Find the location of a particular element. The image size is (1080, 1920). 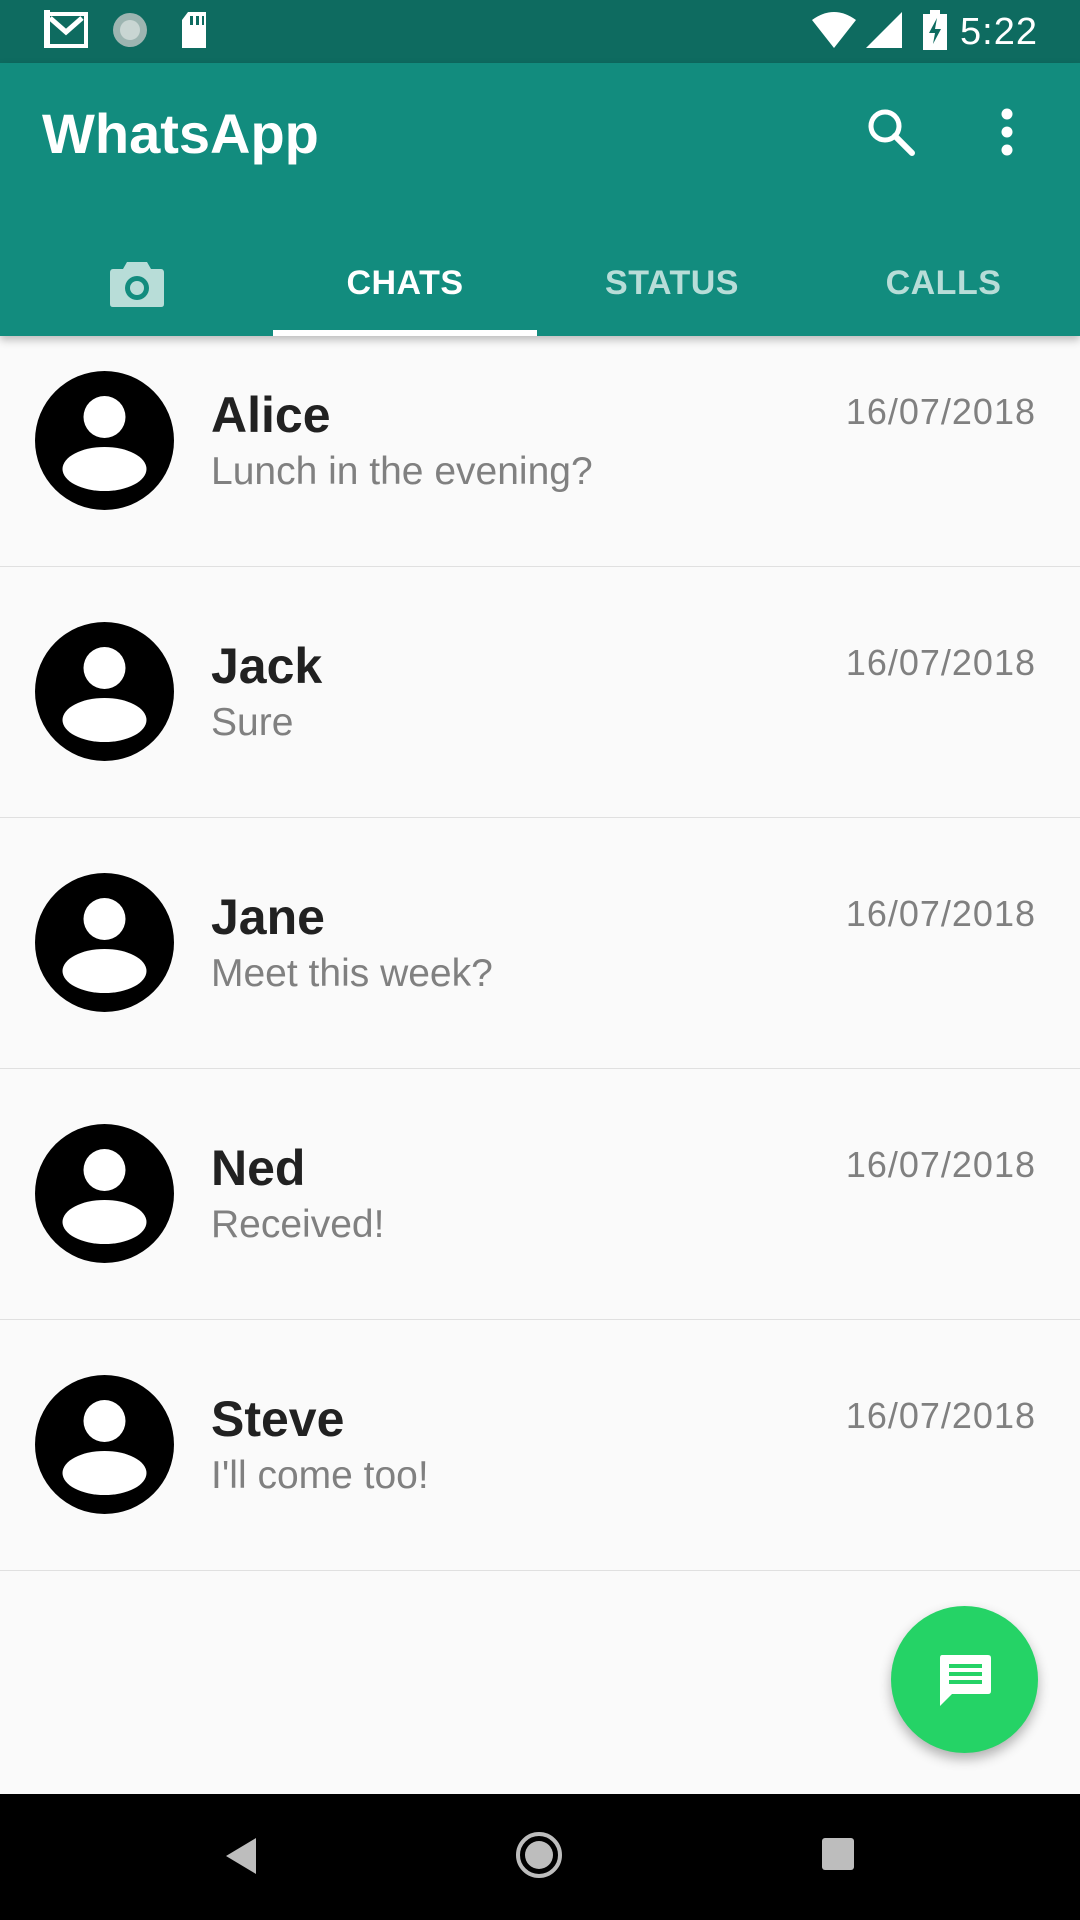

wifi-icon is located at coordinates (834, 30).